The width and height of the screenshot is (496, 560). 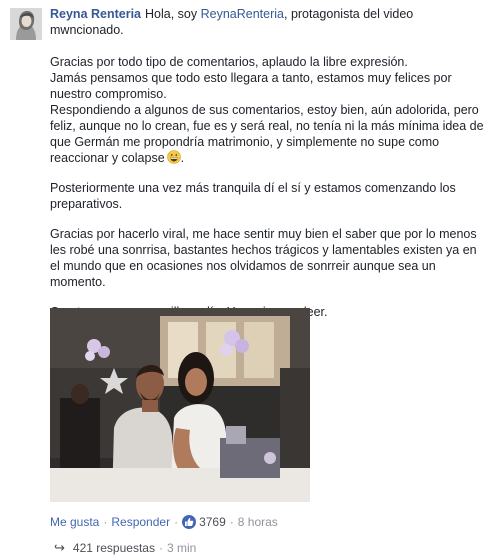 I want to click on mention-link: ReynaRenteria, so click(x=242, y=14).